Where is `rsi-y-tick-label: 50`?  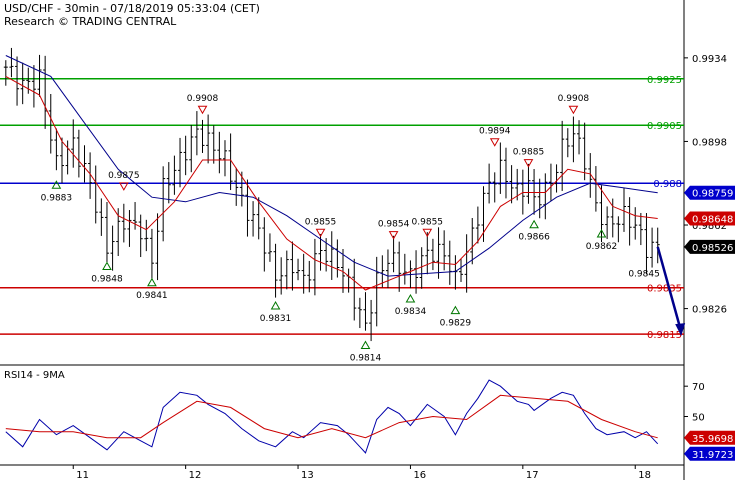 rsi-y-tick-label: 50 is located at coordinates (698, 418).